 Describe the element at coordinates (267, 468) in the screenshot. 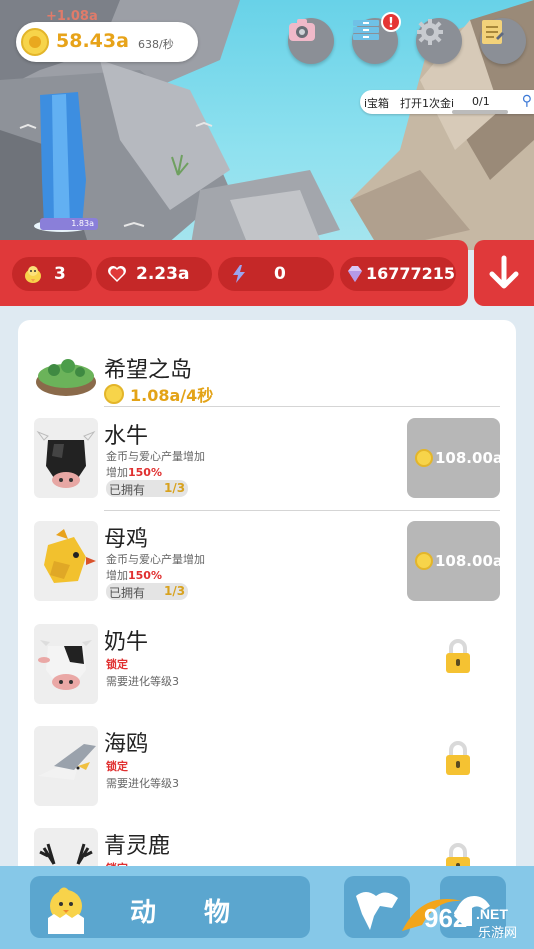

I see `animal-row-buffalo: 水牛 金币与爱心产量增加 增加150% 已拥有 1/3 108.00a` at that location.